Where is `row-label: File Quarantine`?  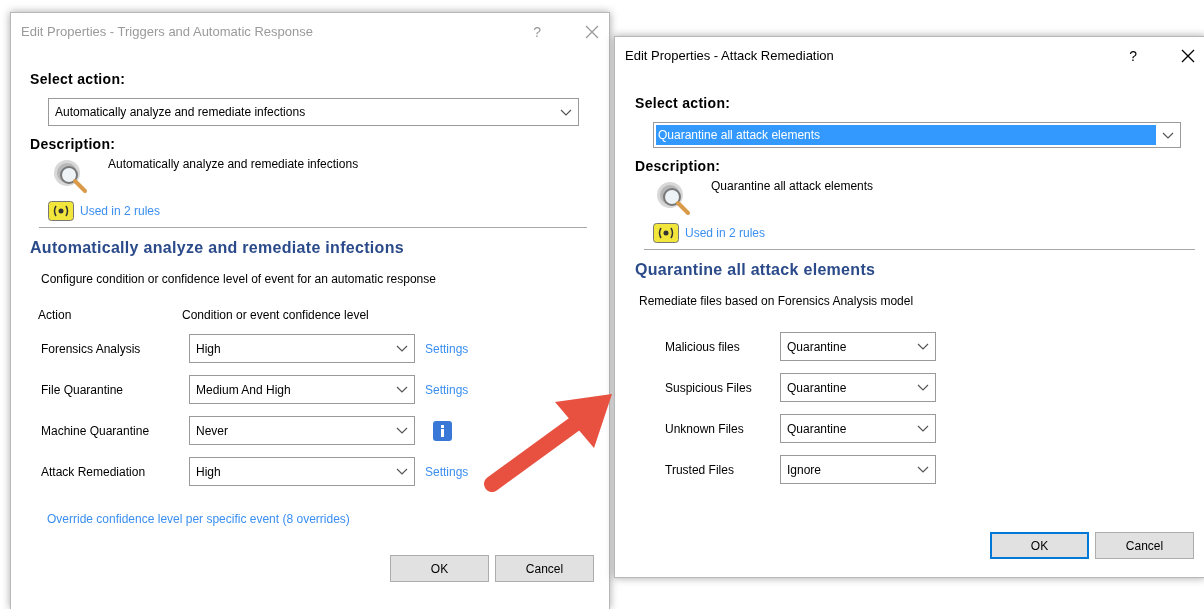 row-label: File Quarantine is located at coordinates (83, 390).